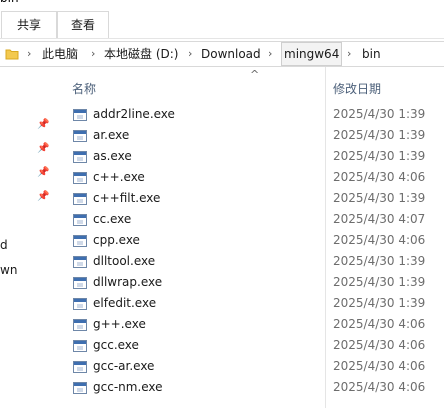  I want to click on file-row: cpp.exe 2025/4/30 4:06, so click(252, 242).